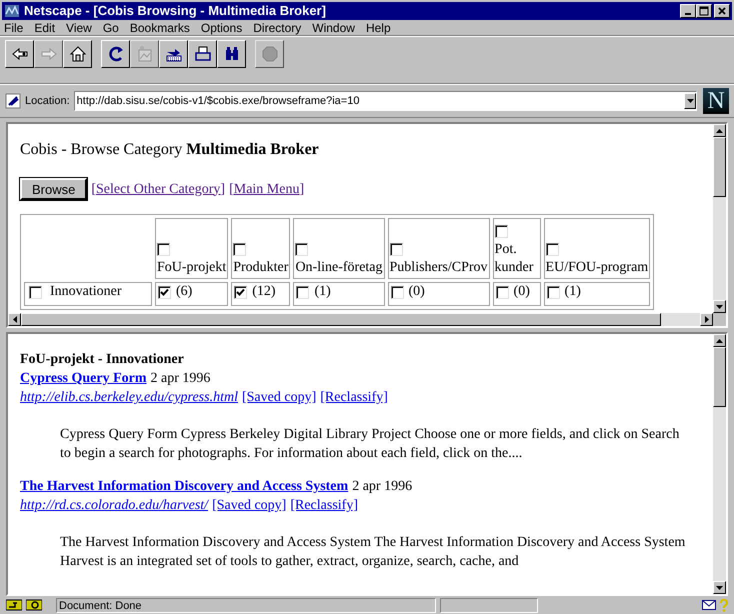 The image size is (734, 614). I want to click on count: (12), so click(264, 292).